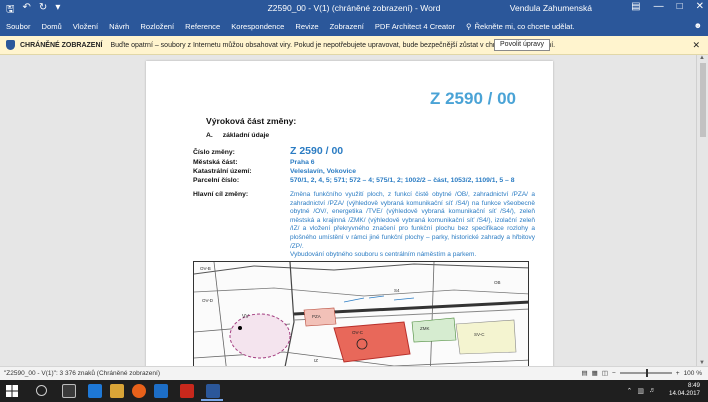 The image size is (708, 402). Describe the element at coordinates (693, 373) in the screenshot. I see `zoom-level: 100 %` at that location.